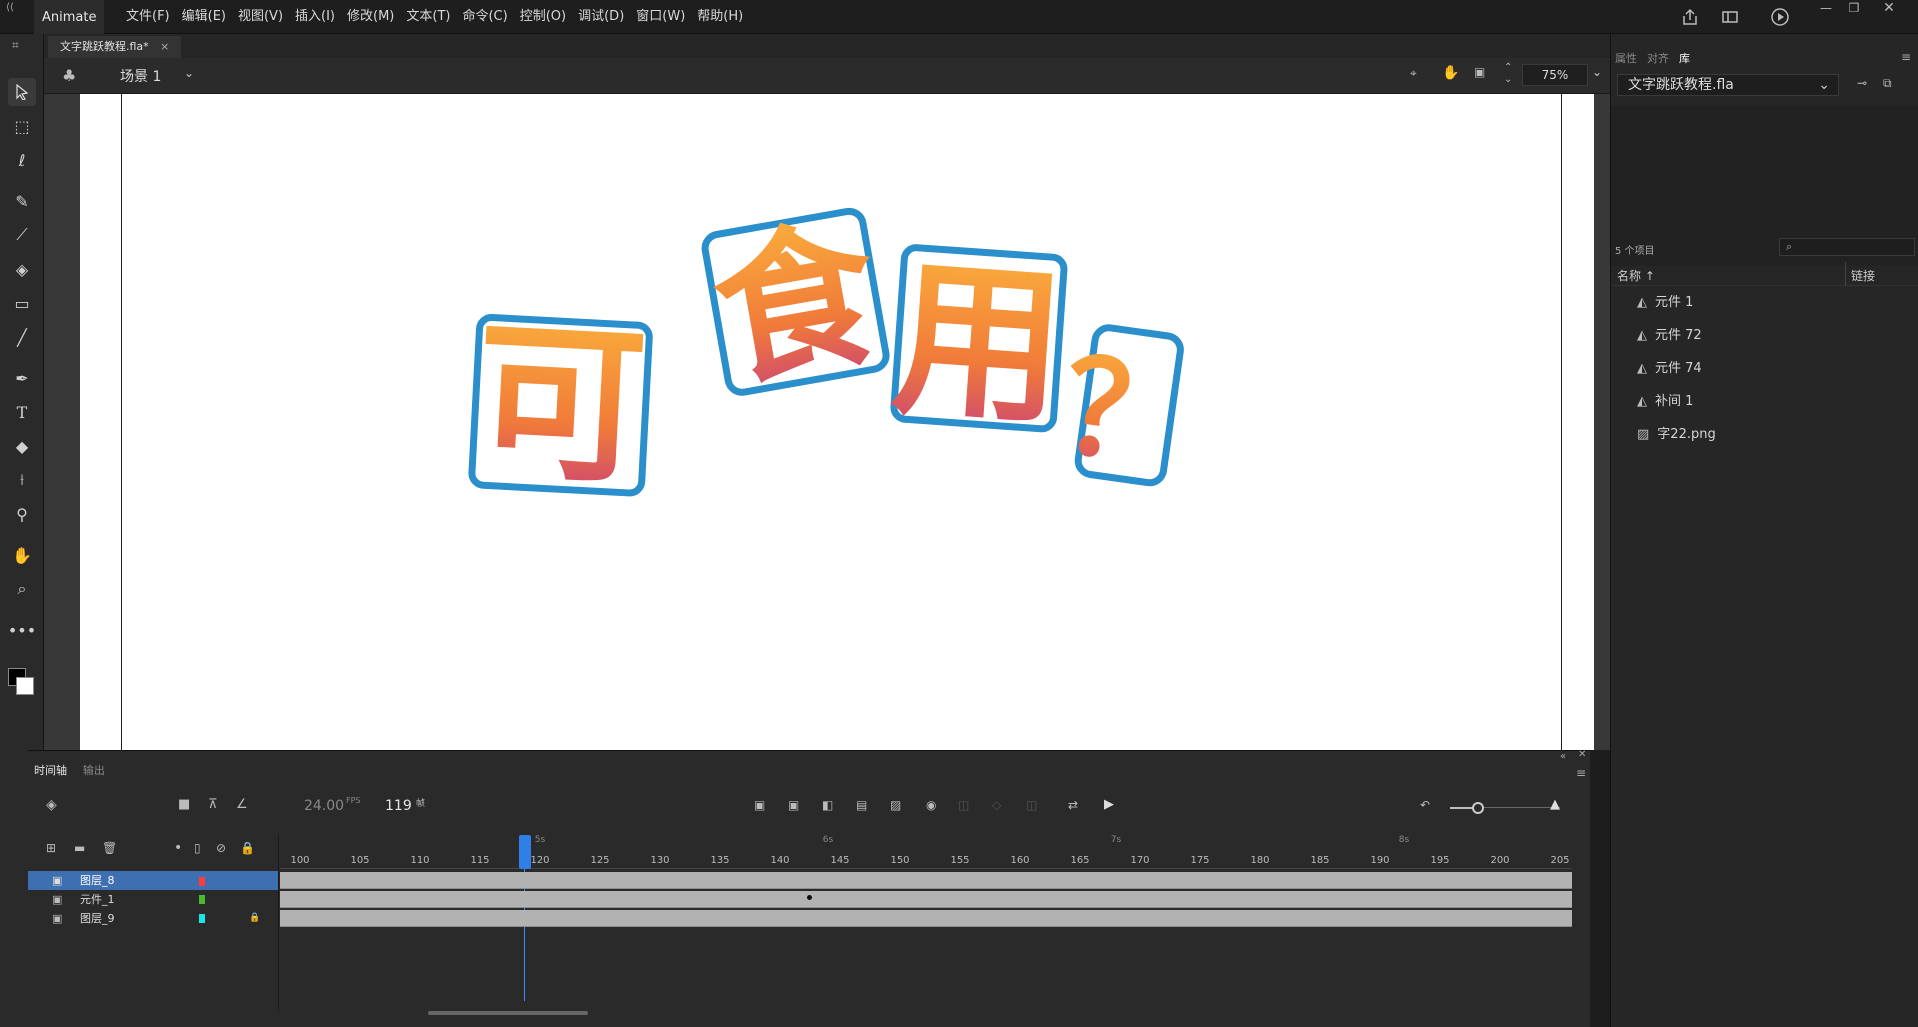 The width and height of the screenshot is (1918, 1027). Describe the element at coordinates (978, 344) in the screenshot. I see `char-yong: 用` at that location.